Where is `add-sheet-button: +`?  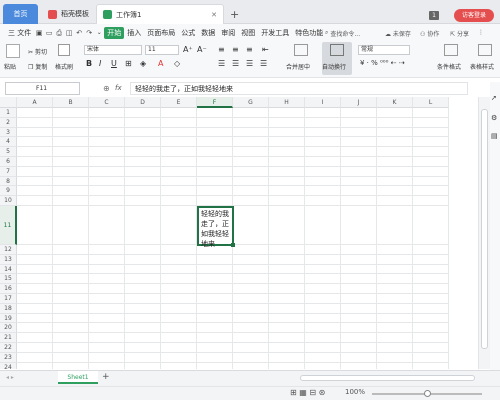
add-sheet-button: + is located at coordinates (106, 377).